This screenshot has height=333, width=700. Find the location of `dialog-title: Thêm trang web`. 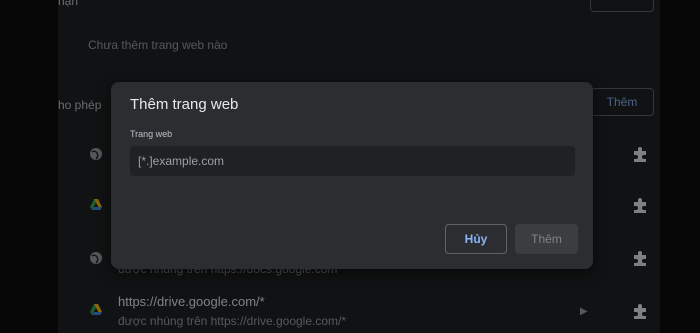

dialog-title: Thêm trang web is located at coordinates (184, 104).